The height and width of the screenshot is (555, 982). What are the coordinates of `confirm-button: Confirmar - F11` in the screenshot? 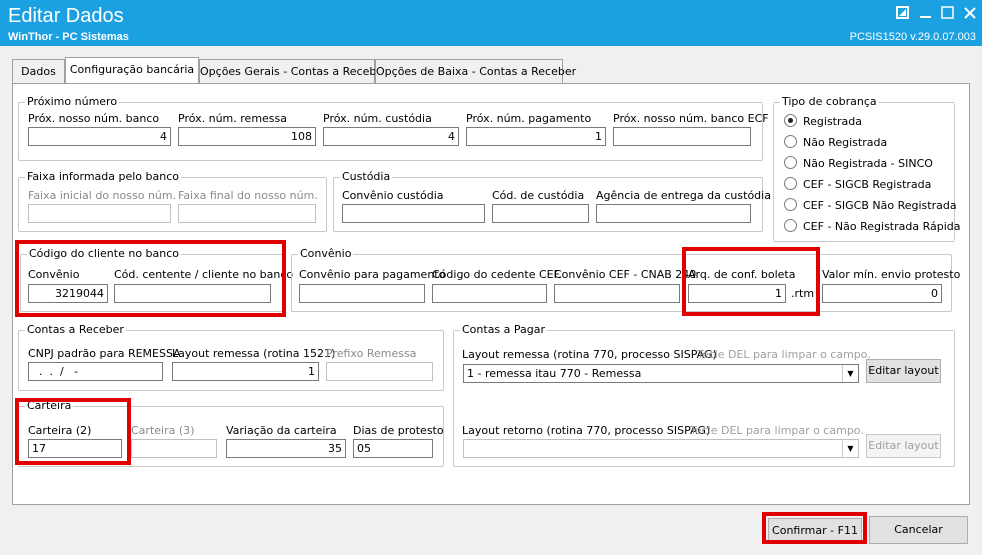 It's located at (815, 531).